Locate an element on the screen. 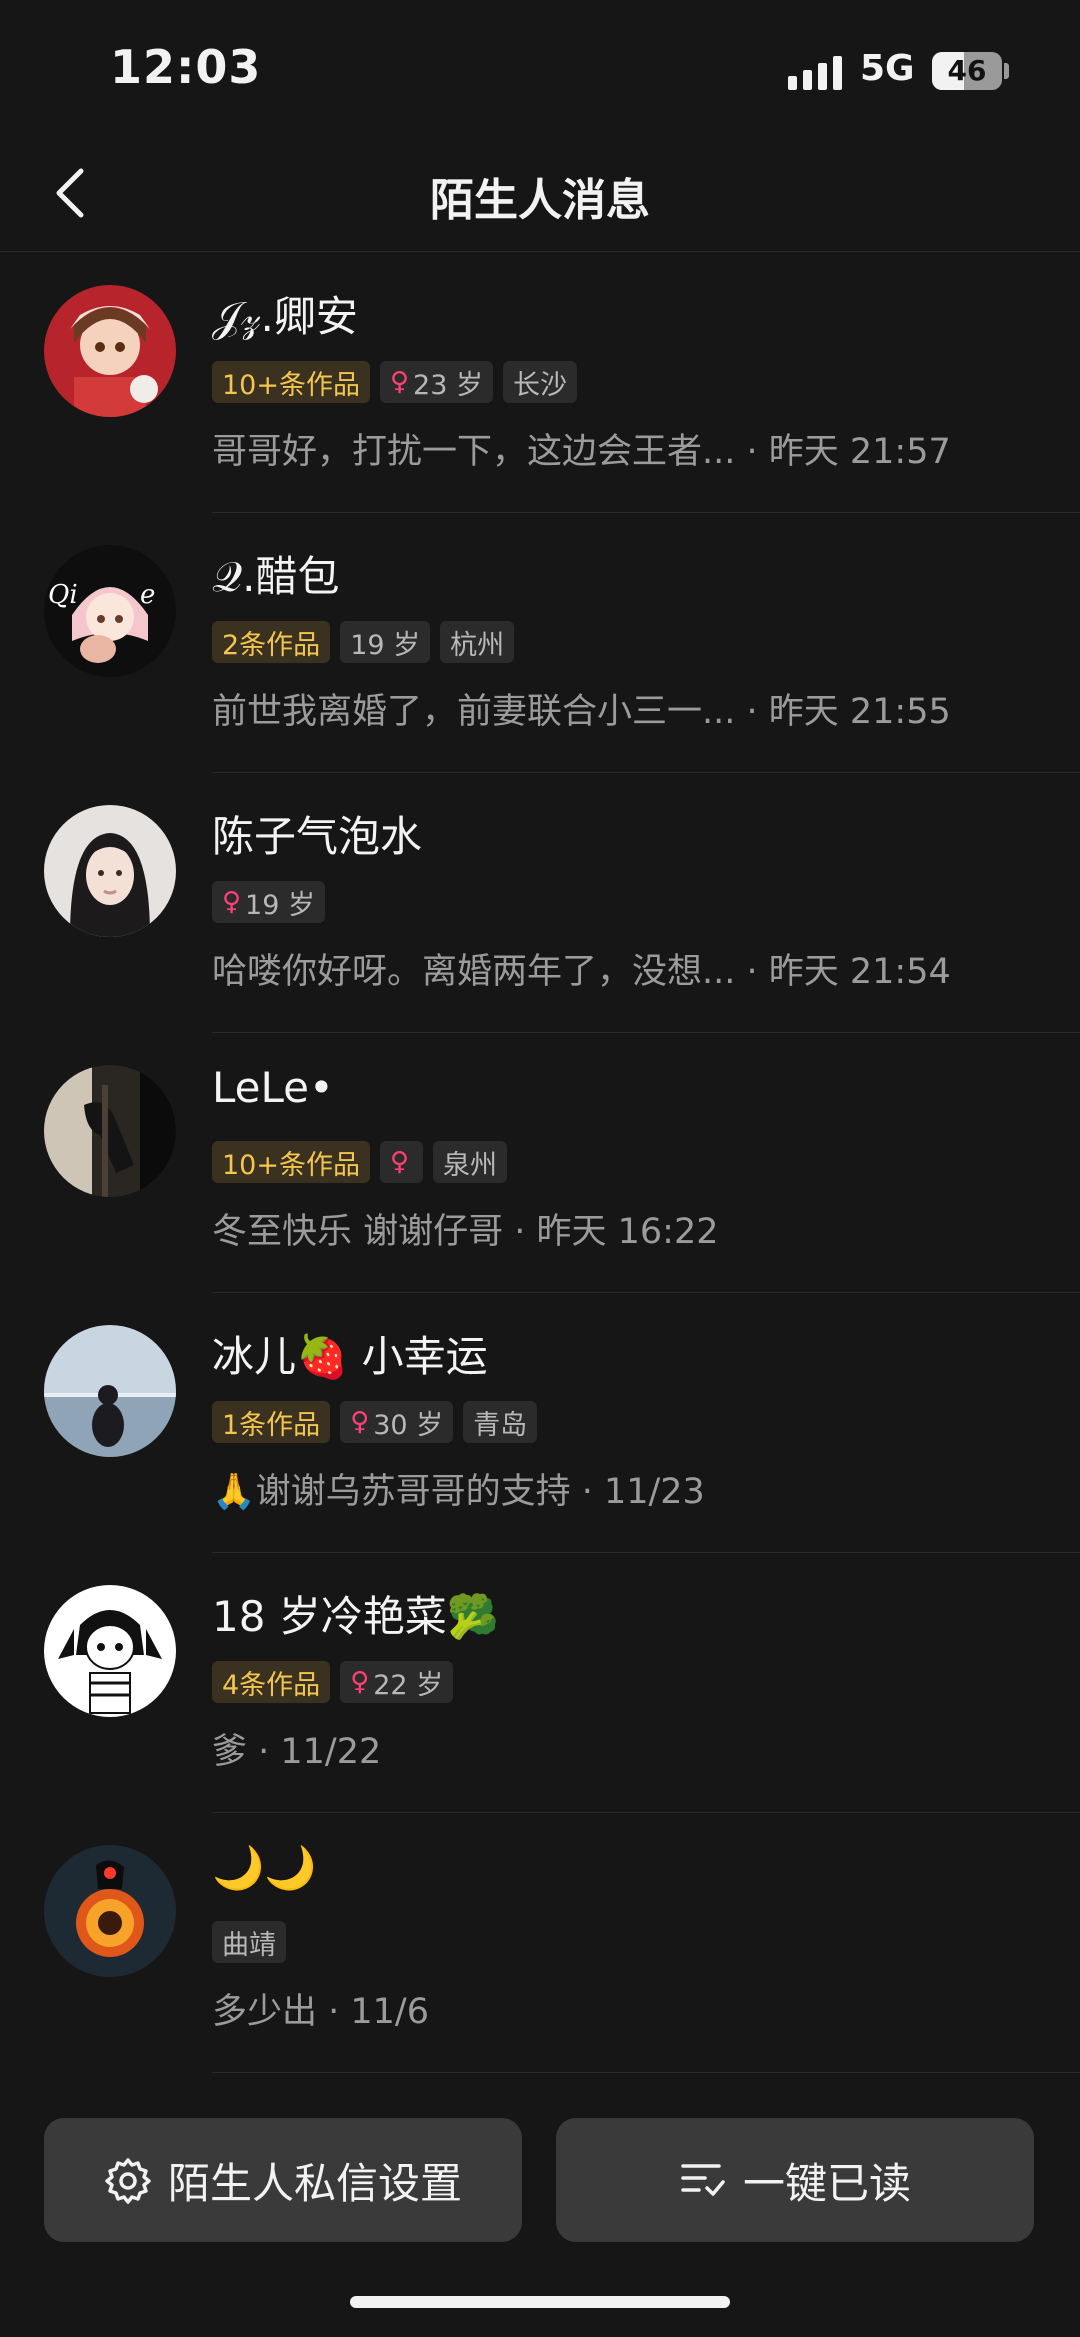 The height and width of the screenshot is (2337, 1080). sender-name: 𝒬.醋包 is located at coordinates (276, 576).